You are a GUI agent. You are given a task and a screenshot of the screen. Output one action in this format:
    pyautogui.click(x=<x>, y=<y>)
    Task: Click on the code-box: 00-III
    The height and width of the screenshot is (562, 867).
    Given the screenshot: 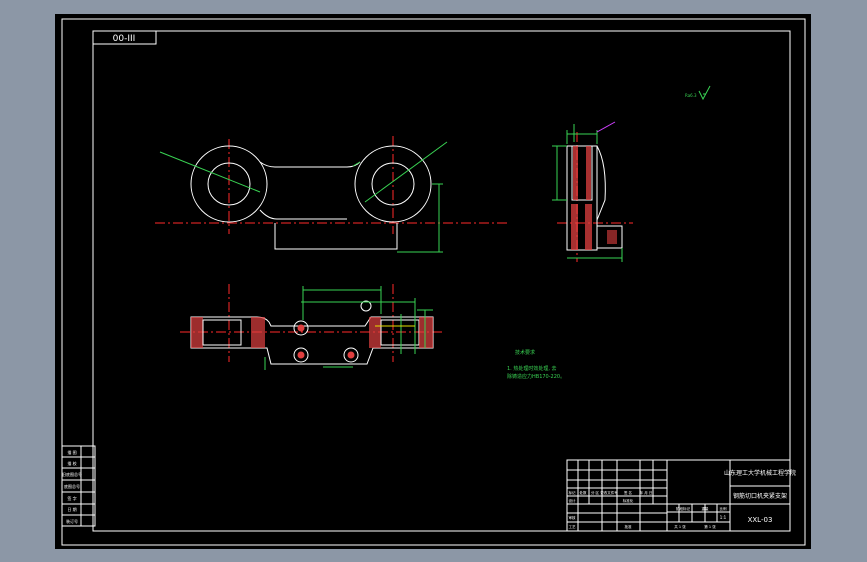 What is the action you would take?
    pyautogui.click(x=124, y=37)
    